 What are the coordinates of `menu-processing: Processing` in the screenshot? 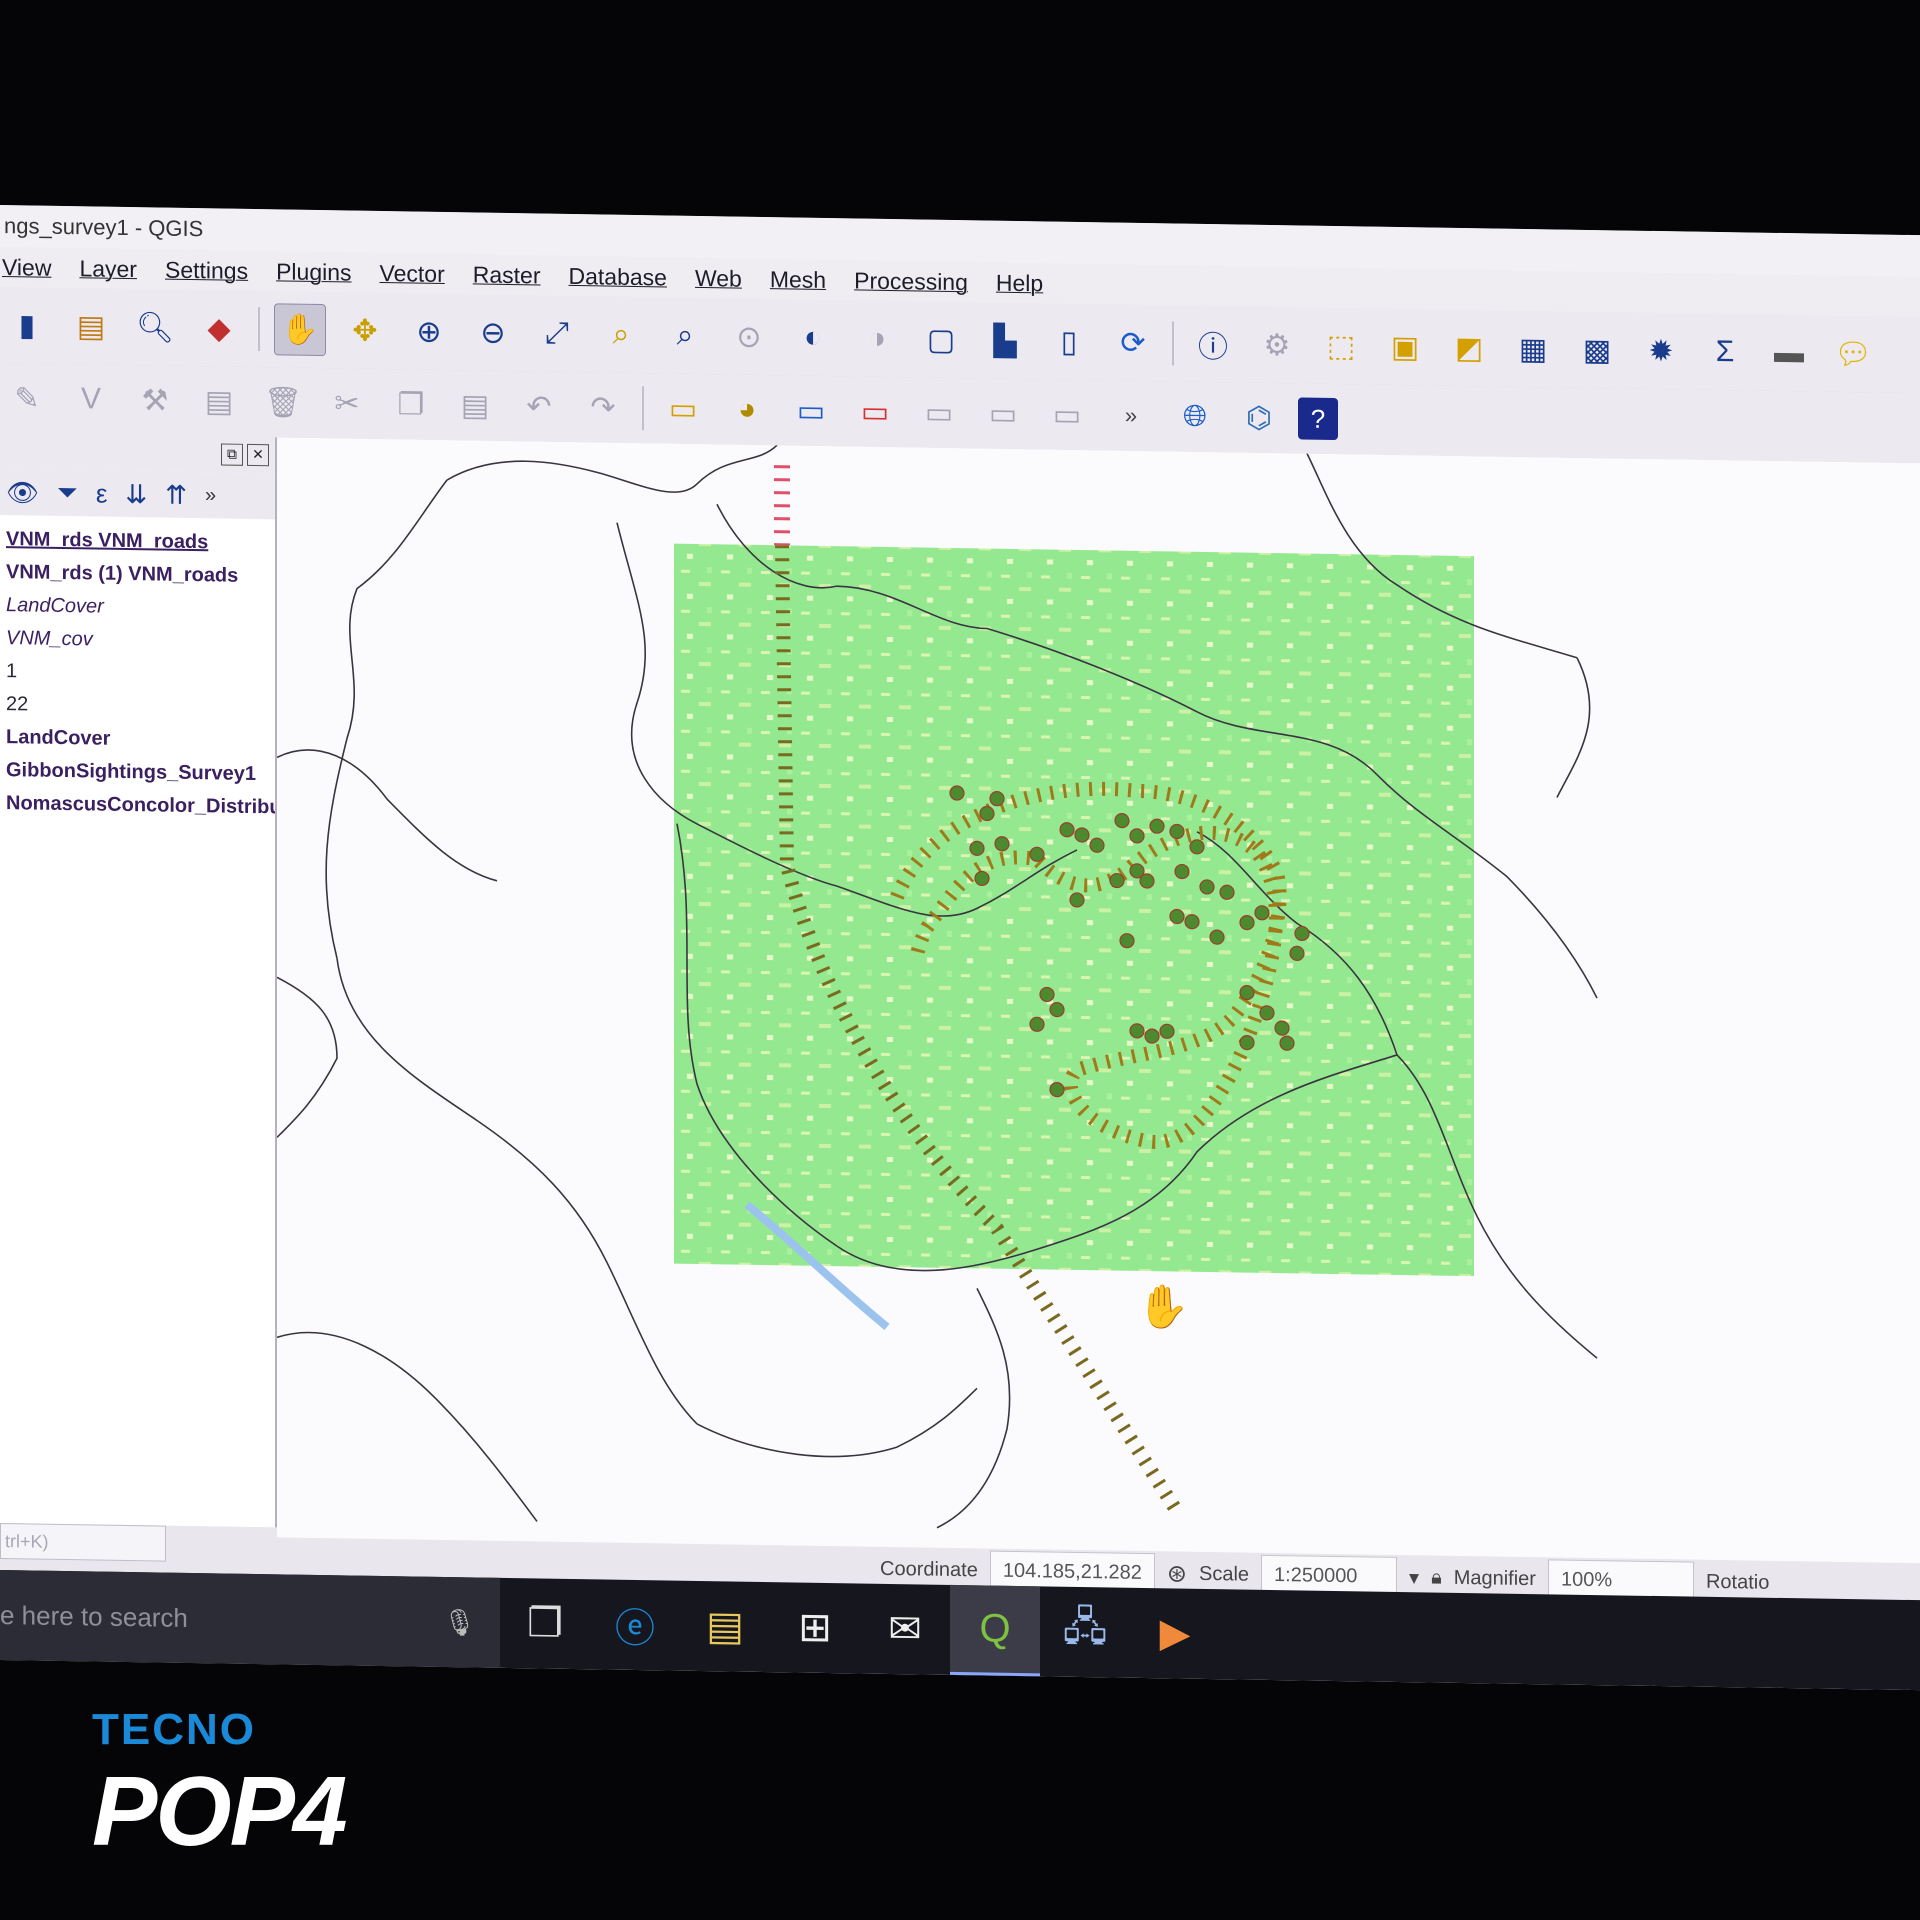 It's located at (911, 281).